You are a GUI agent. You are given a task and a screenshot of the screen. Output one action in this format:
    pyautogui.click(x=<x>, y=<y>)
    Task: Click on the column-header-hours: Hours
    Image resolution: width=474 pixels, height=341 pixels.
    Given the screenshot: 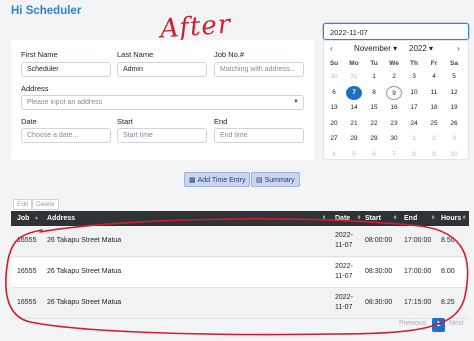 What is the action you would take?
    pyautogui.click(x=451, y=218)
    